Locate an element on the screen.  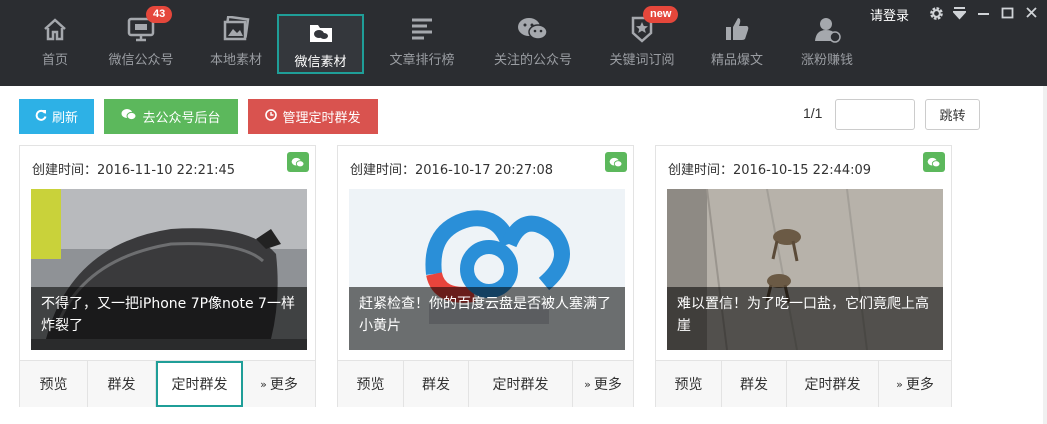
image-icon is located at coordinates (236, 29).